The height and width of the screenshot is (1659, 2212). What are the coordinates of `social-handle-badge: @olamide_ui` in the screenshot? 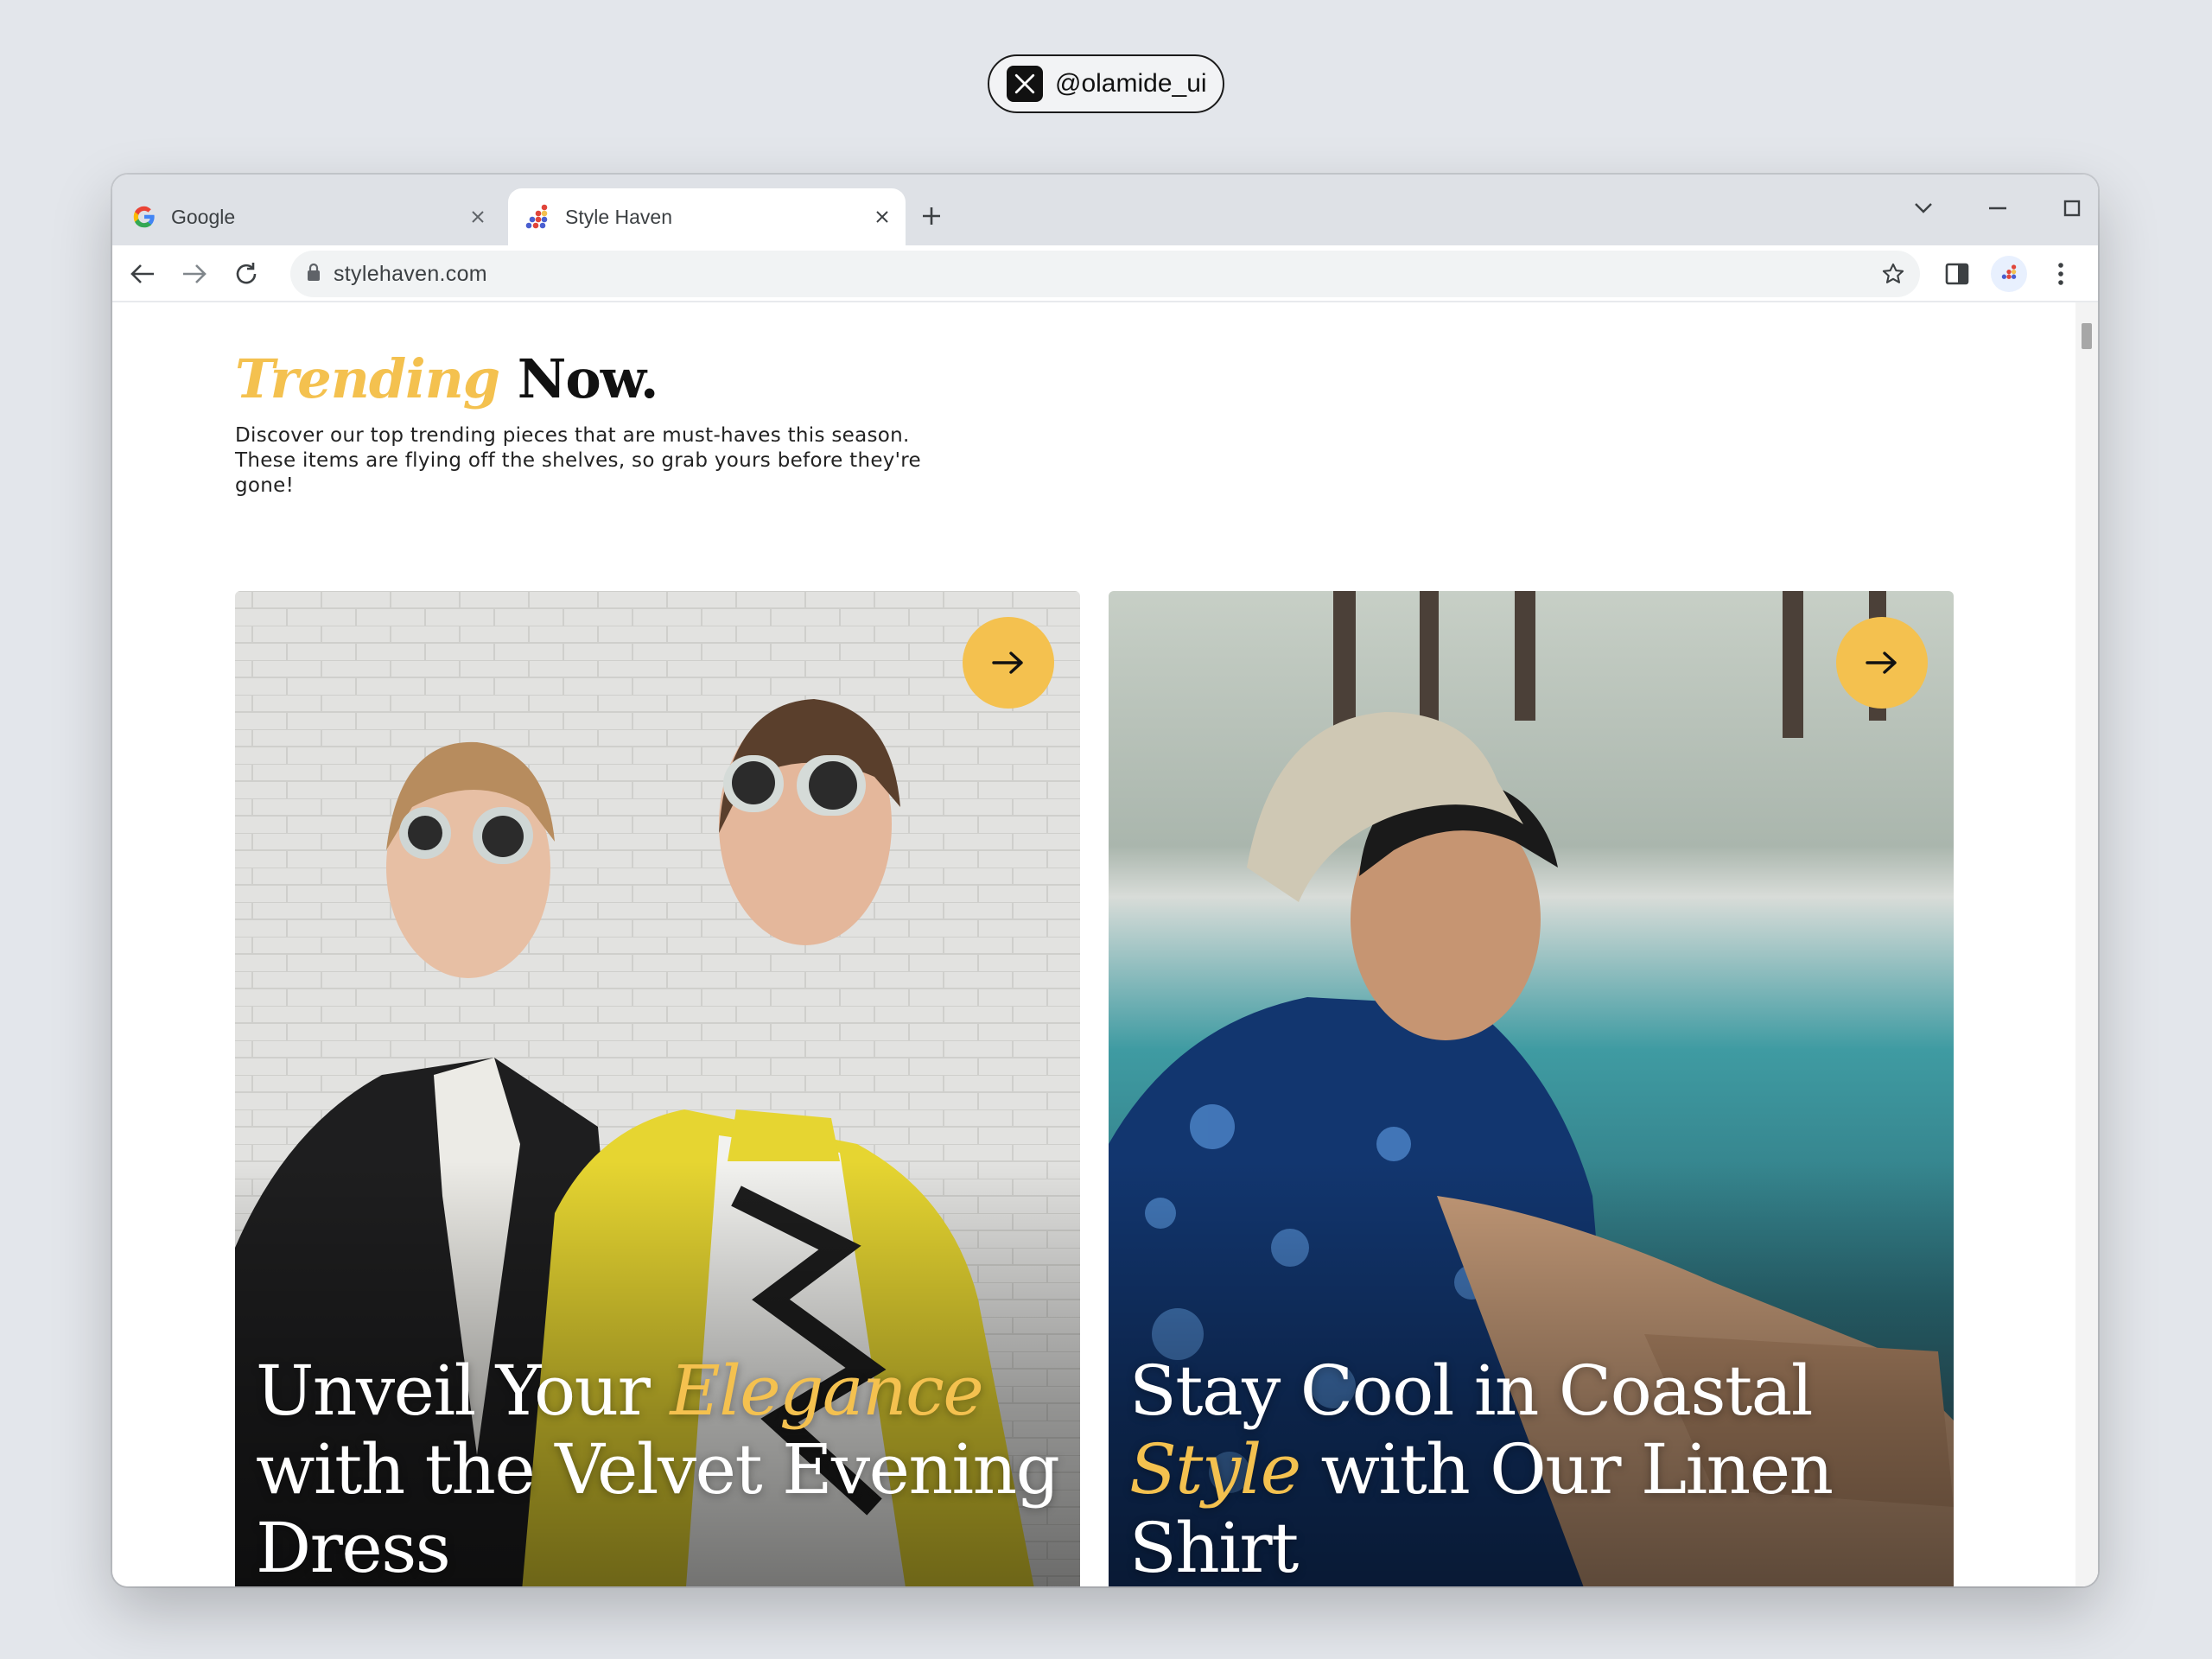 It's located at (1106, 83).